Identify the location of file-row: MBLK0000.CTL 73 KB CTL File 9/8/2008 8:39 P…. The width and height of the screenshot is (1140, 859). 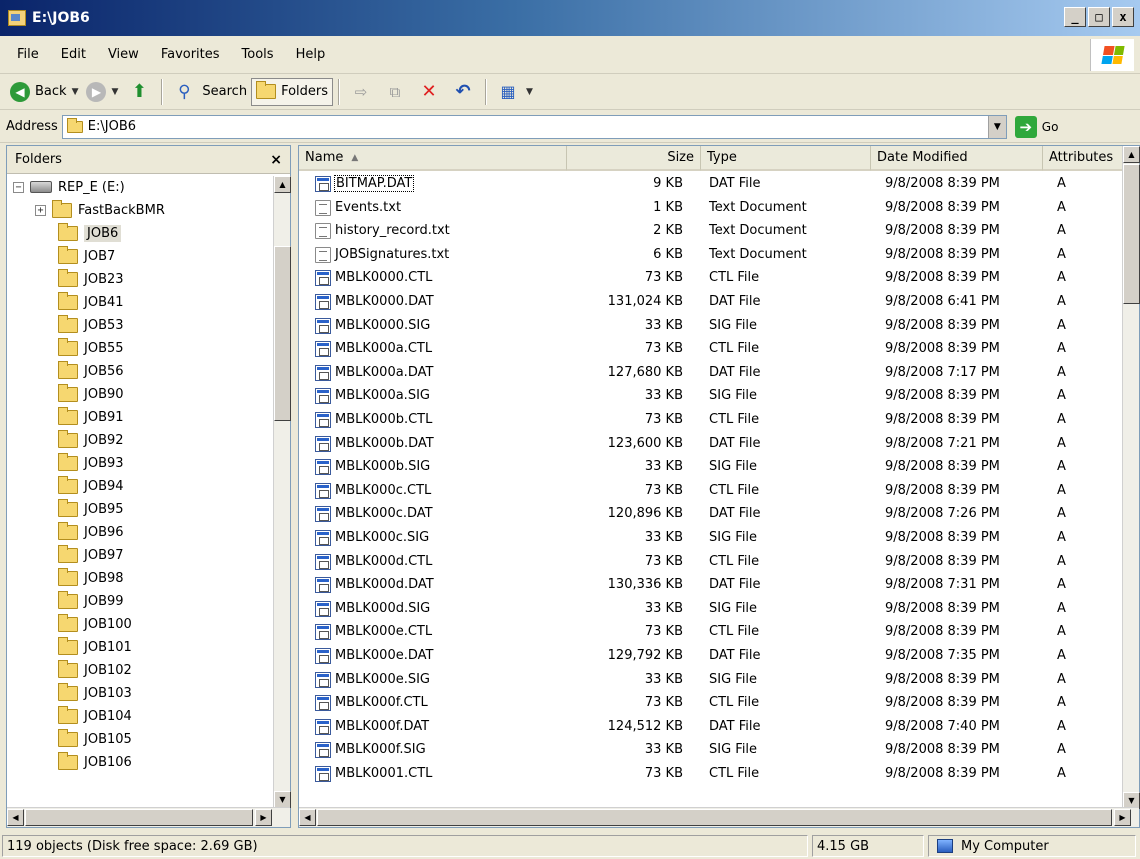
(711, 278).